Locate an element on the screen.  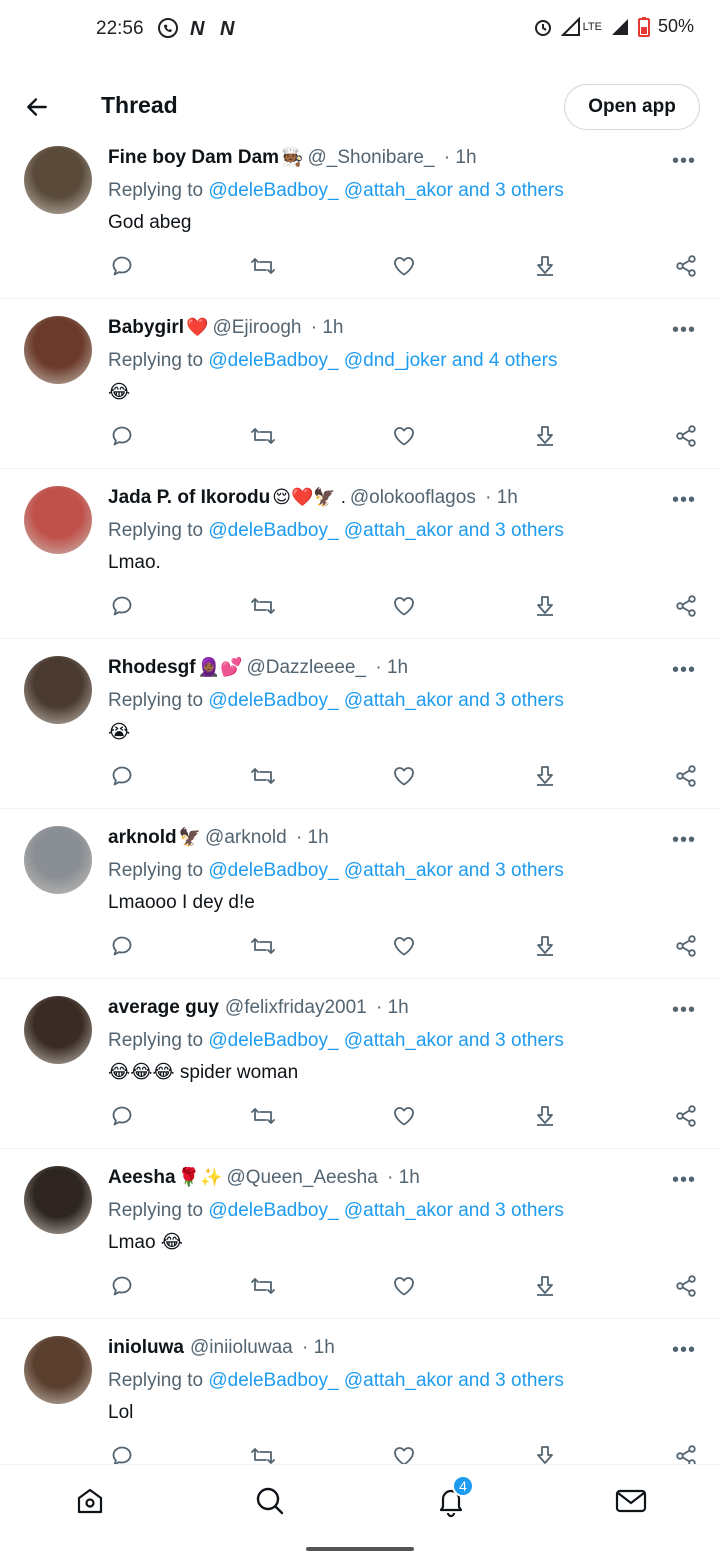
mention-link-2: @dnd_joker is located at coordinates (395, 360).